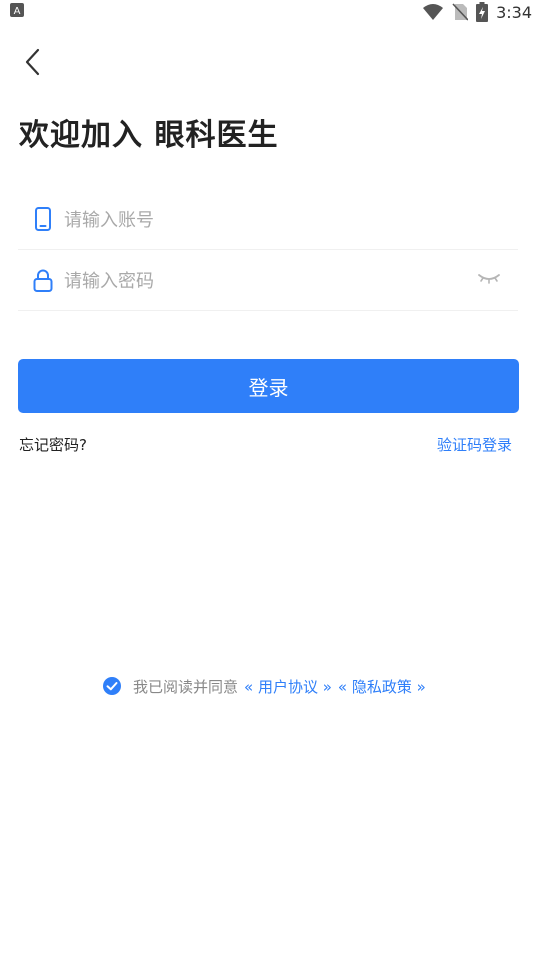 The height and width of the screenshot is (961, 538). I want to click on app-badge-icon: A, so click(17, 10).